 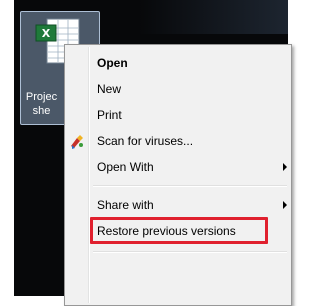 I want to click on file-name-line1: Projec, so click(x=41, y=97).